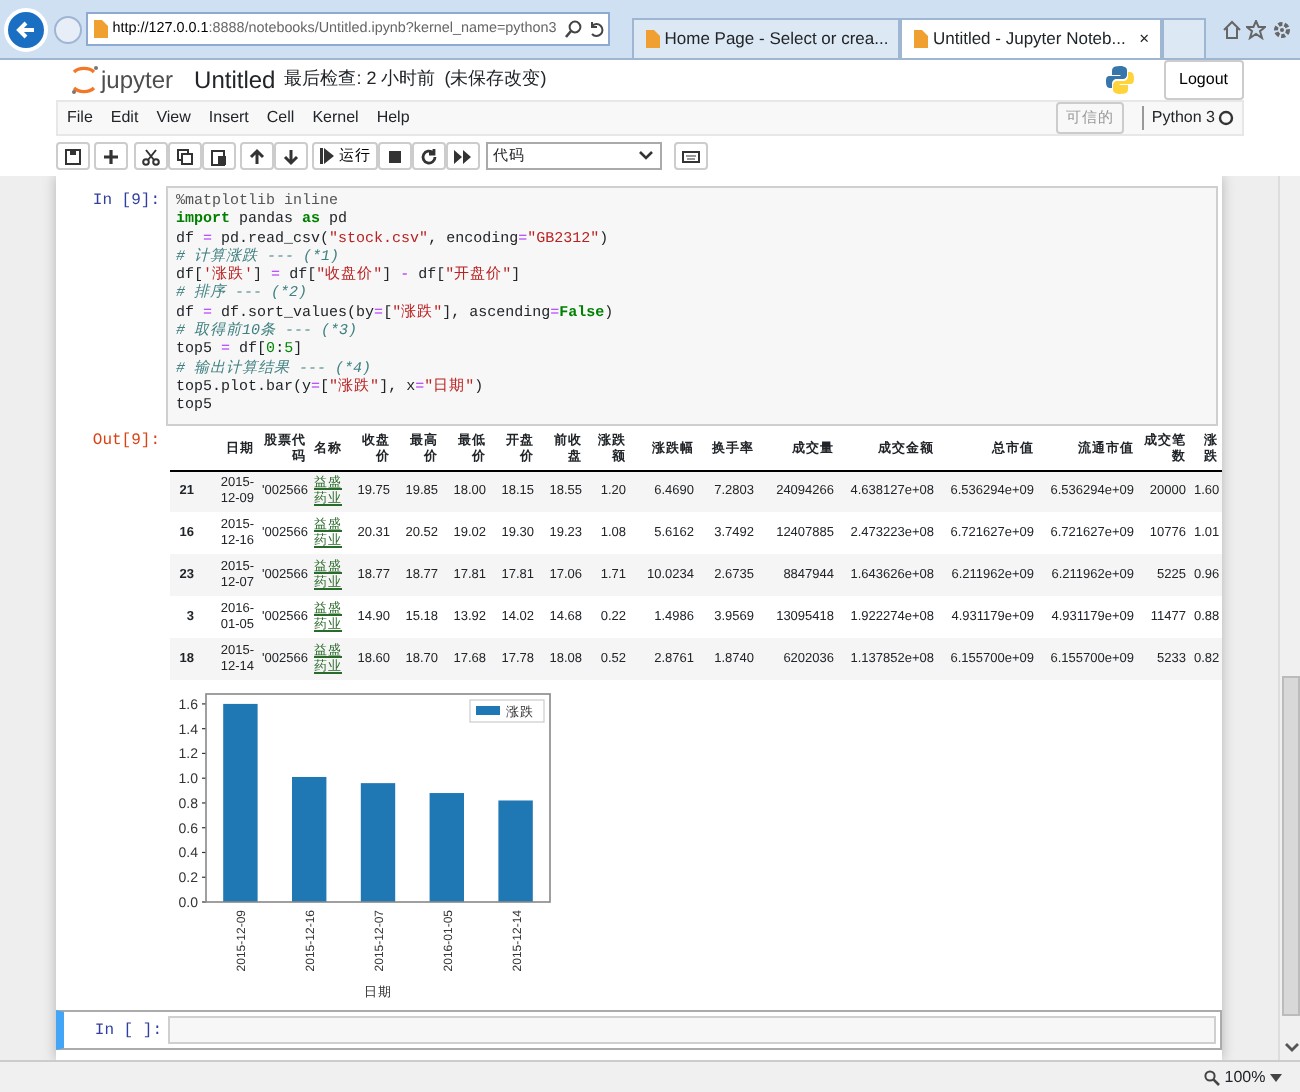 This screenshot has height=1092, width=1300. I want to click on code-input, so click(692, 1029).